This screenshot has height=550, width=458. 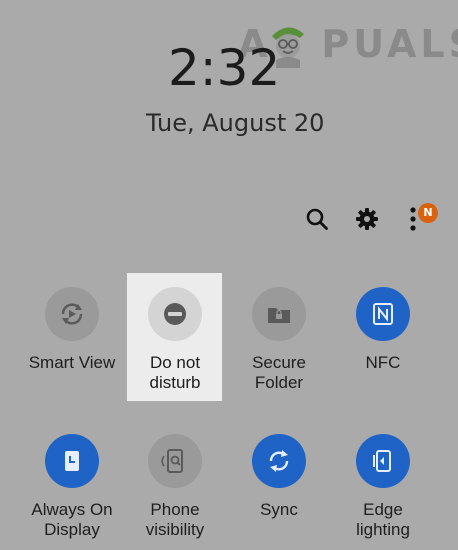 I want to click on tile-label: Edge, so click(x=383, y=509).